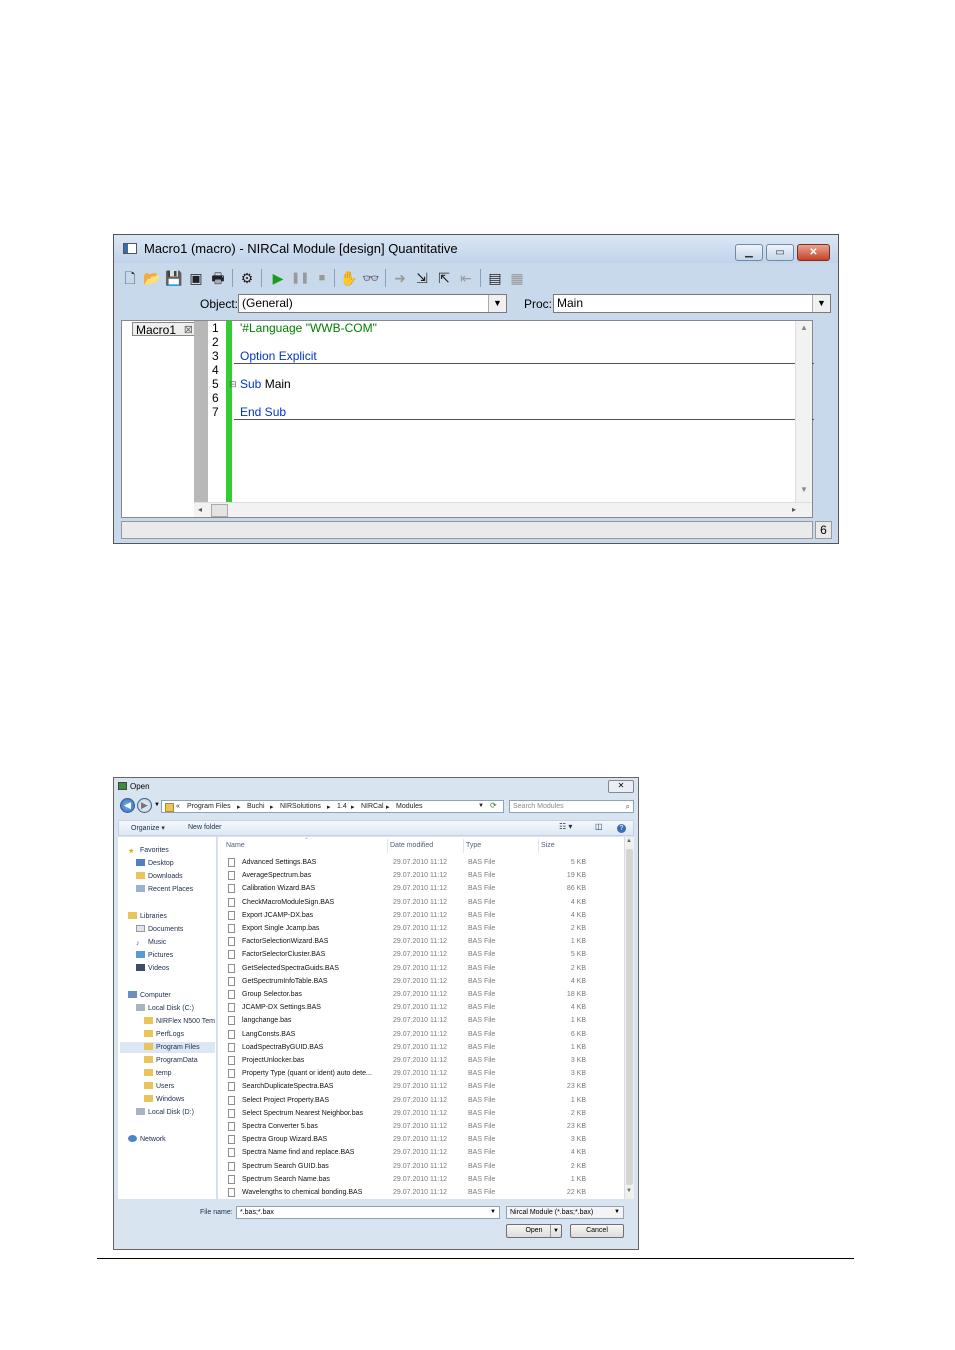  Describe the element at coordinates (165, 1112) in the screenshot. I see `nav-local-disk-d: Local Disk (D:)` at that location.